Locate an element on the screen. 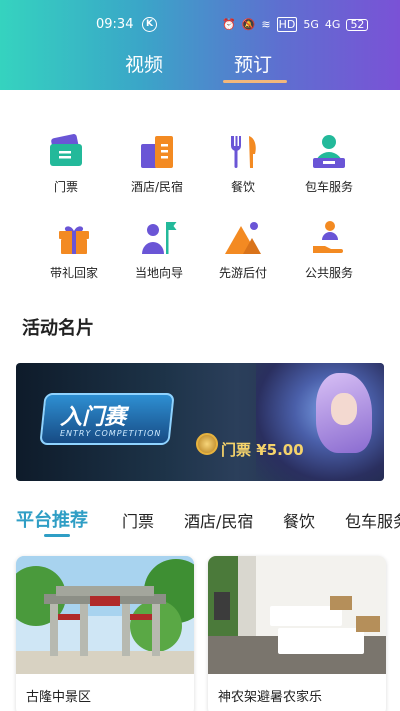  service-label: 公共服务 is located at coordinates (328, 273).